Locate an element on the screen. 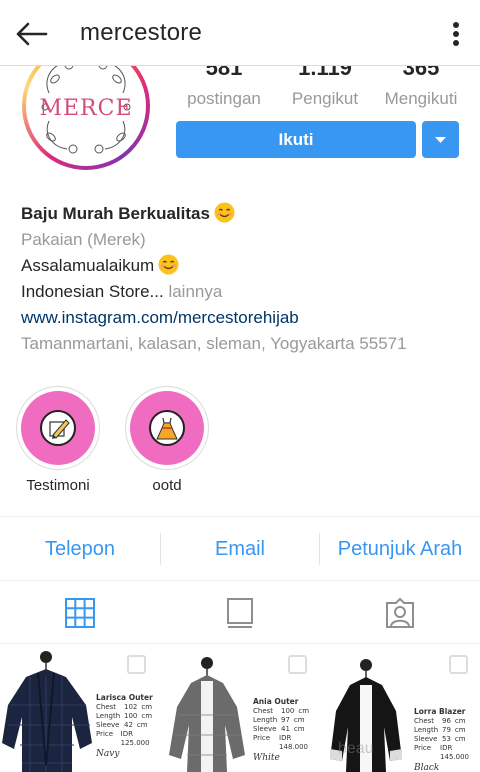 This screenshot has height=772, width=480. product-color: Navy is located at coordinates (108, 754).